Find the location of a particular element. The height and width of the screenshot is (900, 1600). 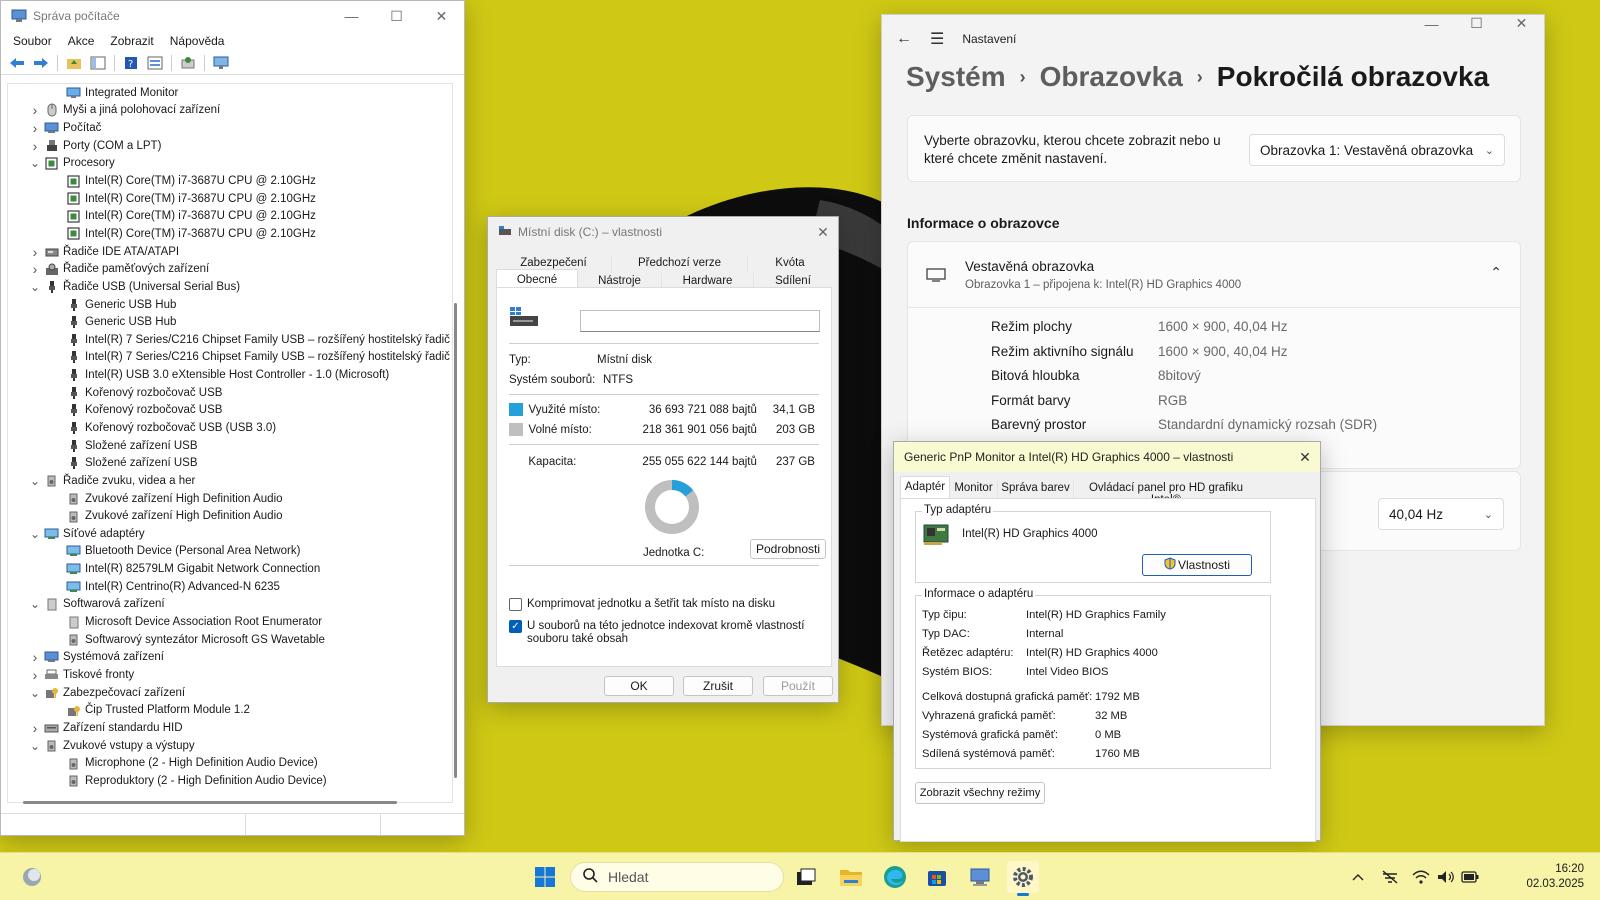

chevron-up-icon: ⌃ is located at coordinates (1496, 272).